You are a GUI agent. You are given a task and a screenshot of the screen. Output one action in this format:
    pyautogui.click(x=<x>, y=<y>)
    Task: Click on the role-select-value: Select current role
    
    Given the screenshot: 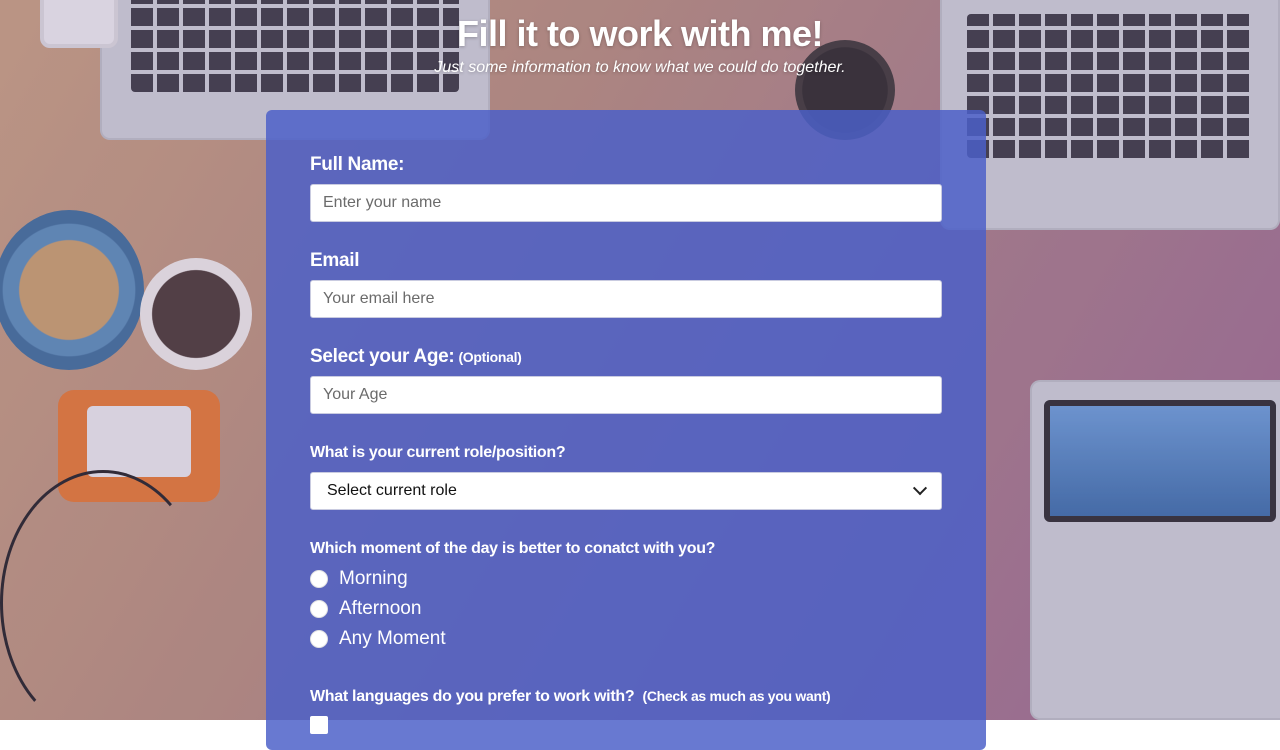 What is the action you would take?
    pyautogui.click(x=392, y=490)
    